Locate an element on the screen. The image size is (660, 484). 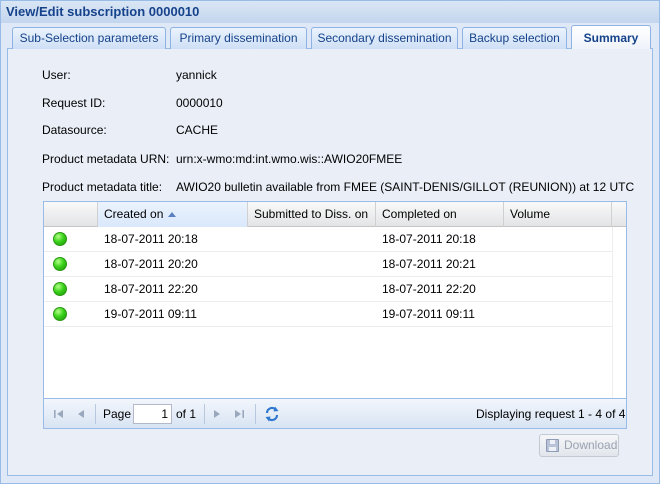
request-id-label: Request ID: is located at coordinates (74, 103).